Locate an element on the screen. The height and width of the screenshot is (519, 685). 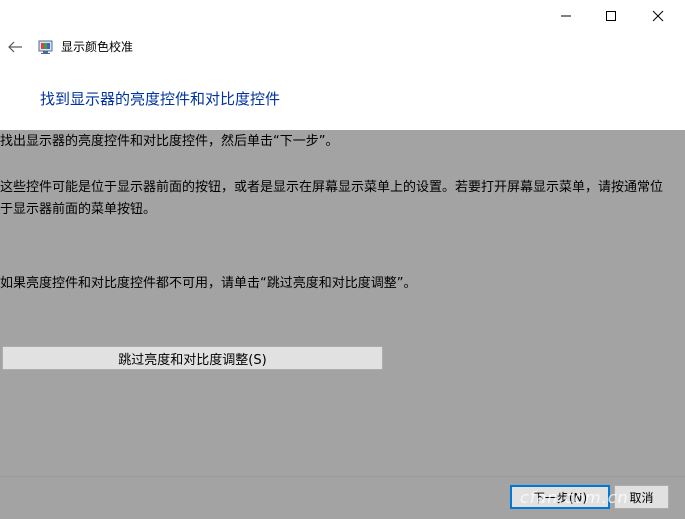
watermark: cfan.com.cn is located at coordinates (574, 497).